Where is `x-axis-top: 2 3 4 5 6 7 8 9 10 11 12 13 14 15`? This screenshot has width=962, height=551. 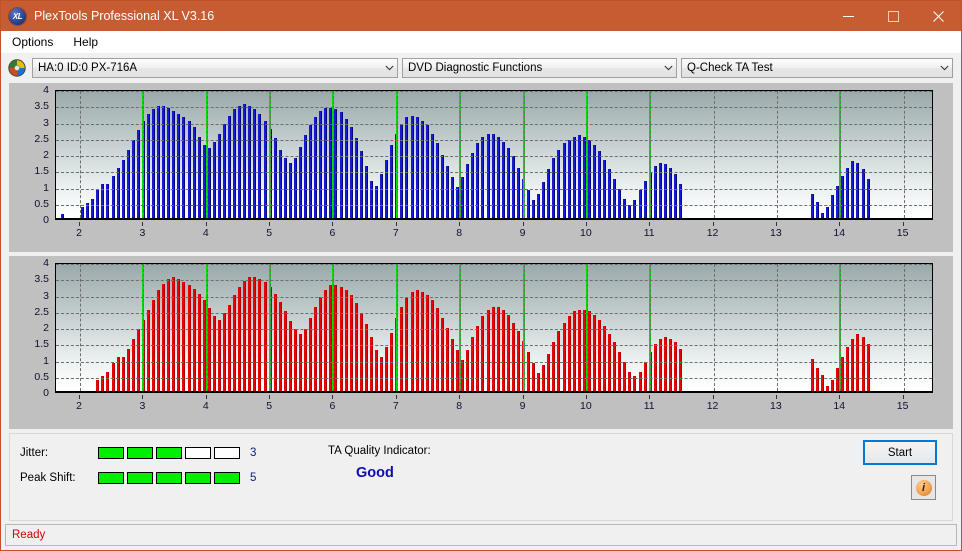
x-axis-top: 2 3 4 5 6 7 8 9 10 11 12 13 14 15 is located at coordinates (494, 235).